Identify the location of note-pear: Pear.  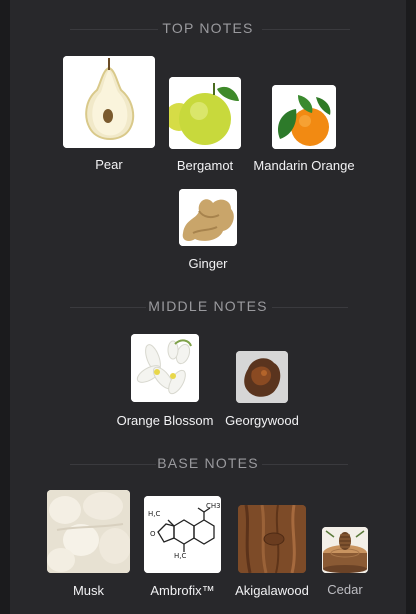
(109, 116).